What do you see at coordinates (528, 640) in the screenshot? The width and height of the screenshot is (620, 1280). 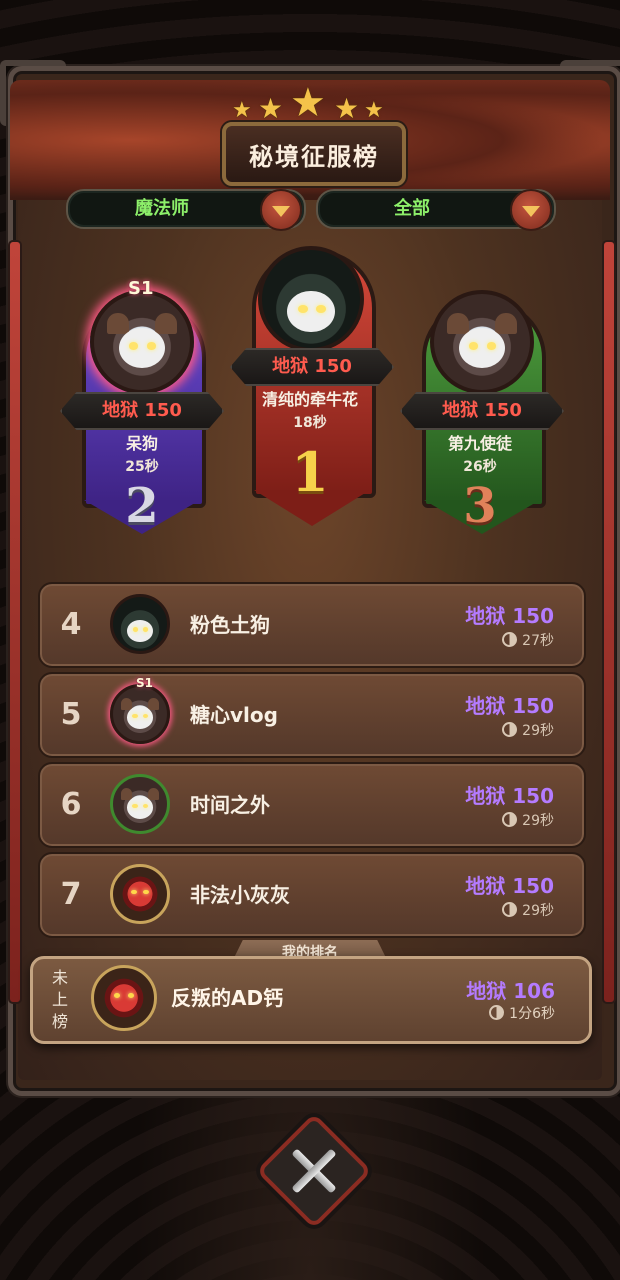 I see `time-label: 27秒` at bounding box center [528, 640].